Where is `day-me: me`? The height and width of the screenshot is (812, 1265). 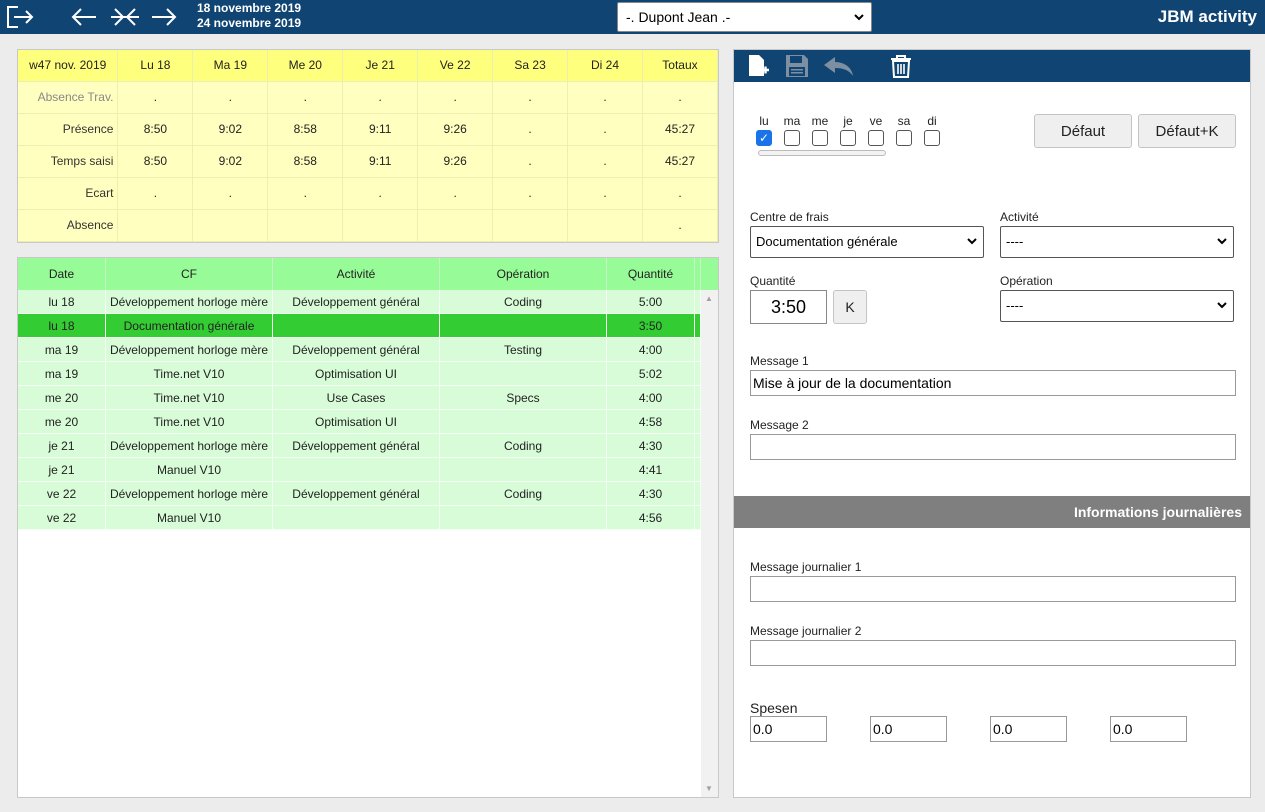 day-me: me is located at coordinates (820, 130).